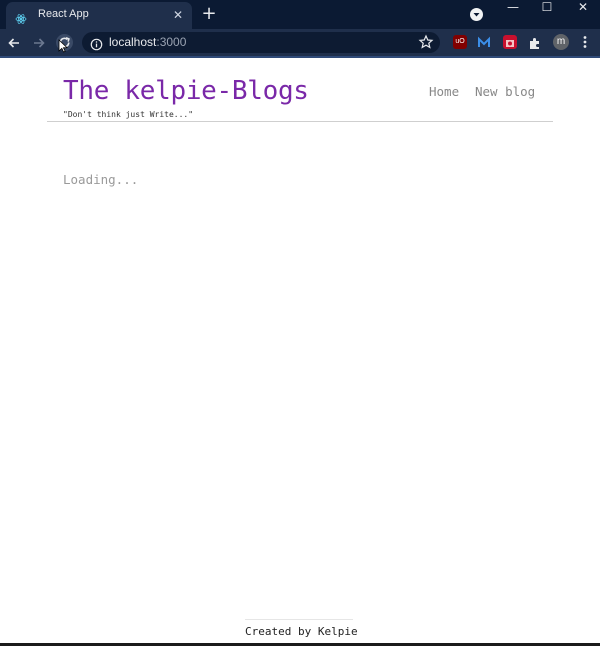 Image resolution: width=600 pixels, height=646 pixels. I want to click on tab-title: React App, so click(63, 14).